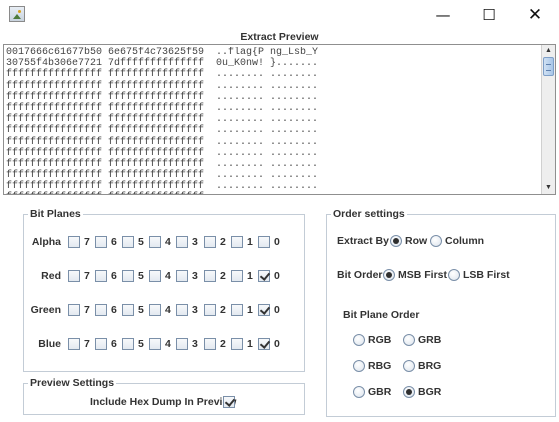 The height and width of the screenshot is (422, 559). Describe the element at coordinates (51, 276) in the screenshot. I see `red-row-label: Red` at that location.